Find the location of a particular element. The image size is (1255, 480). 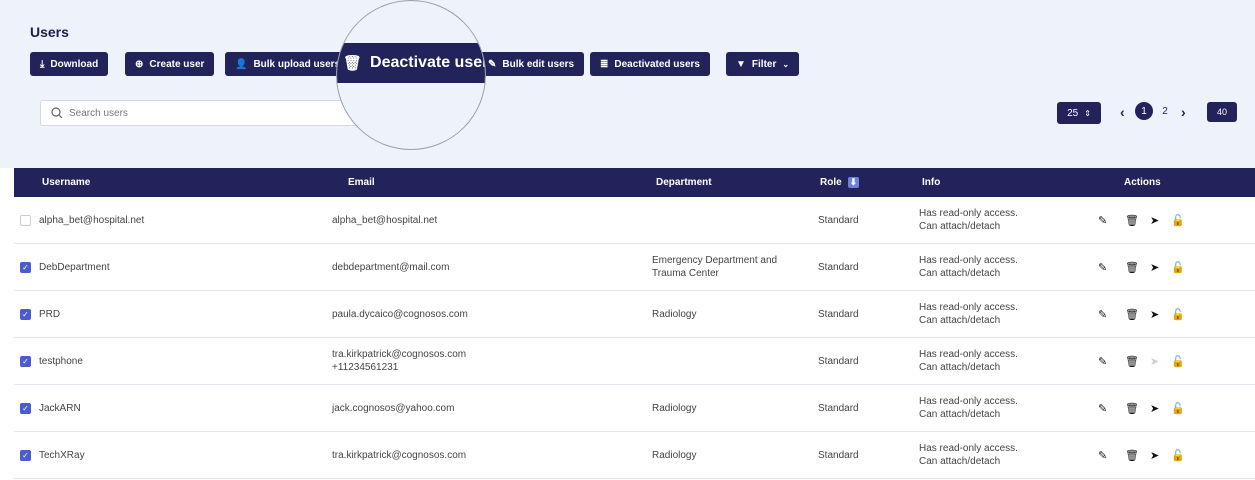

page-title: Users is located at coordinates (49, 32).